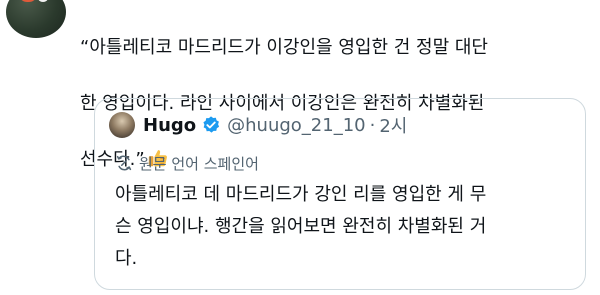 The height and width of the screenshot is (295, 600). What do you see at coordinates (199, 163) in the screenshot?
I see `translation-label: 원문 언어 스페인어` at bounding box center [199, 163].